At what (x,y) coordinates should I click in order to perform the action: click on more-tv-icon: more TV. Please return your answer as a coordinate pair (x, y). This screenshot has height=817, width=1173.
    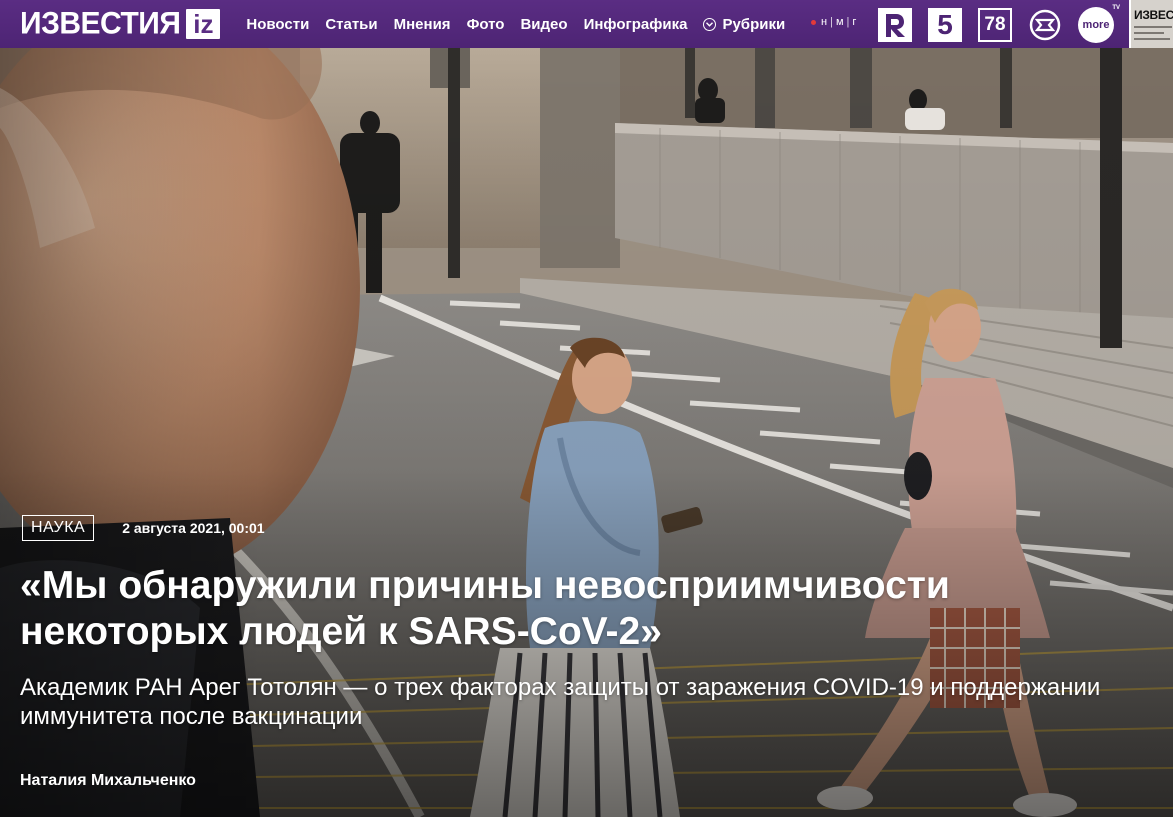
    Looking at the image, I should click on (1099, 24).